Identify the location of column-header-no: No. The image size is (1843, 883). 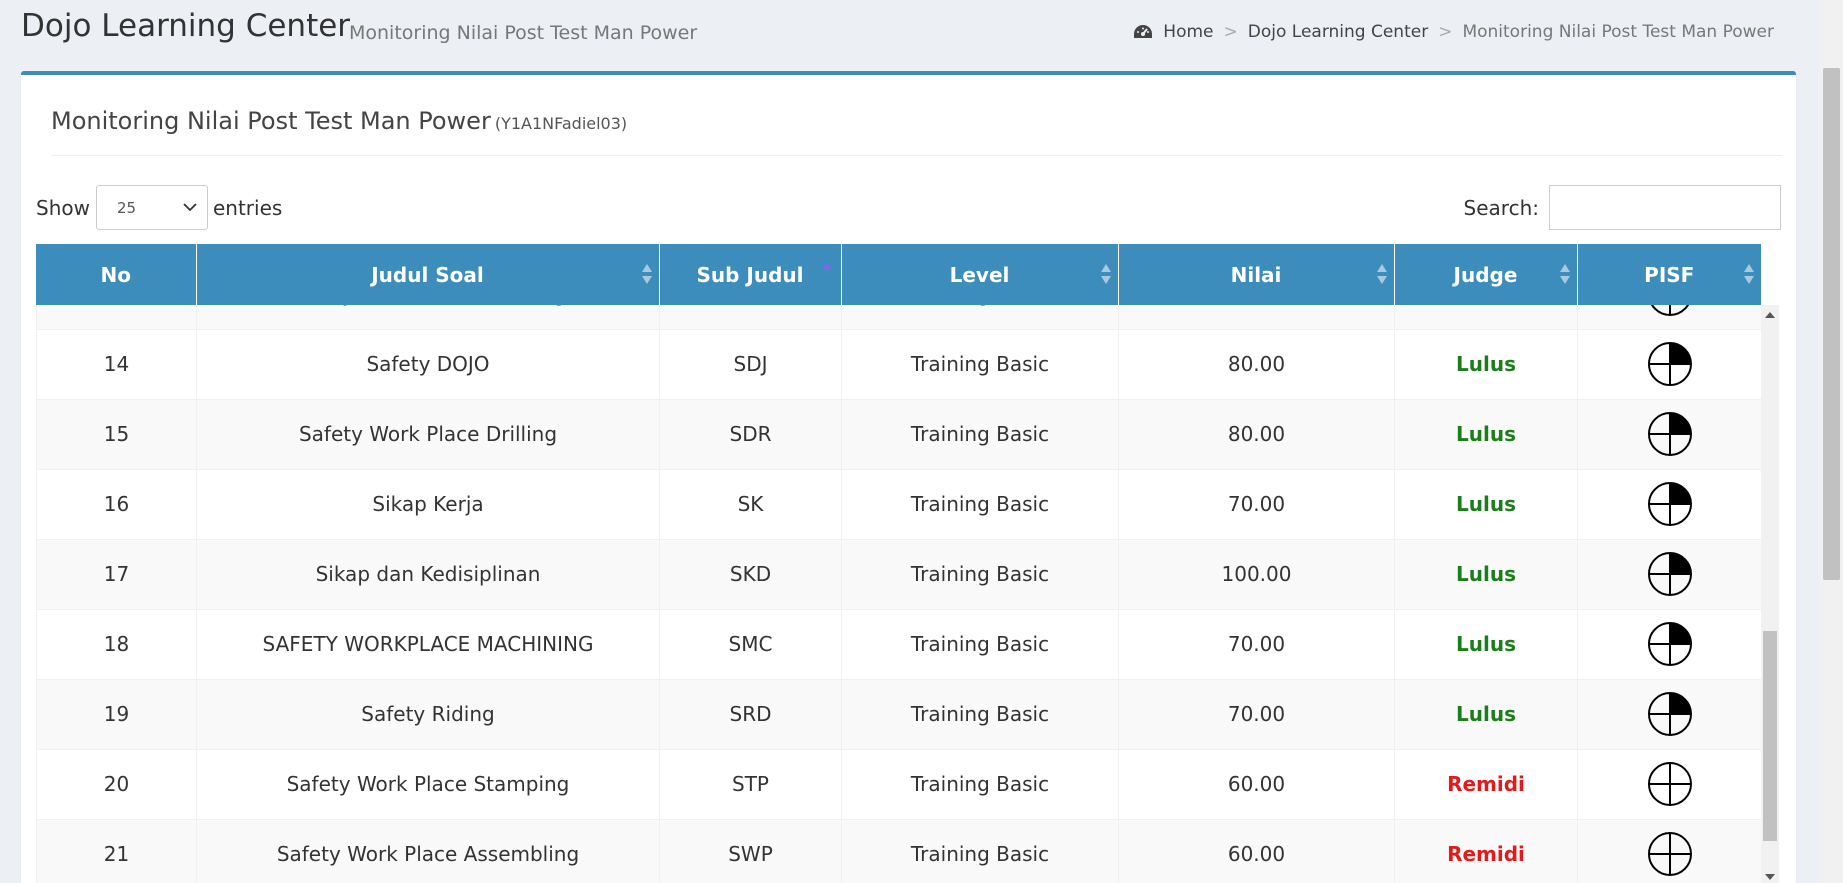
(116, 274).